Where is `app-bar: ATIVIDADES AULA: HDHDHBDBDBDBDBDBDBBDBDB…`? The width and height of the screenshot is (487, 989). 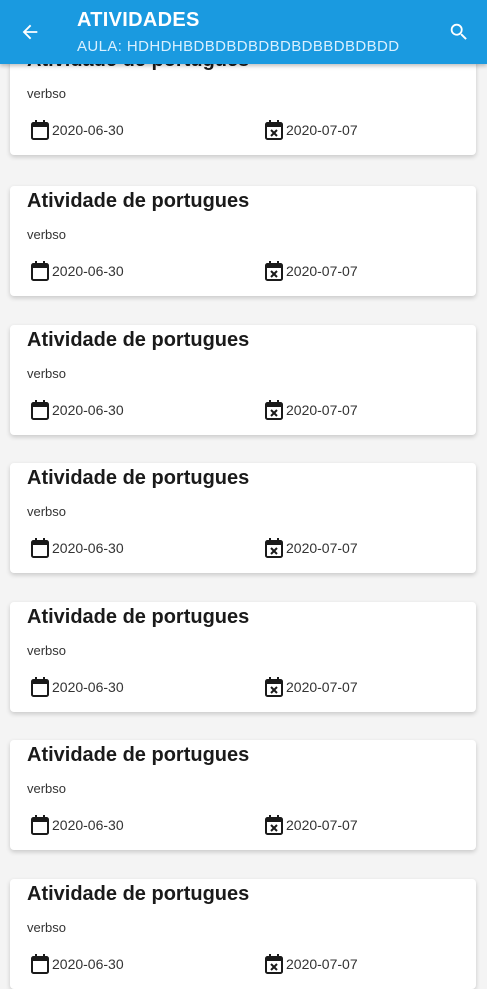
app-bar: ATIVIDADES AULA: HDHDHBDBDBDBDBDBDBBDBDB… is located at coordinates (243, 32).